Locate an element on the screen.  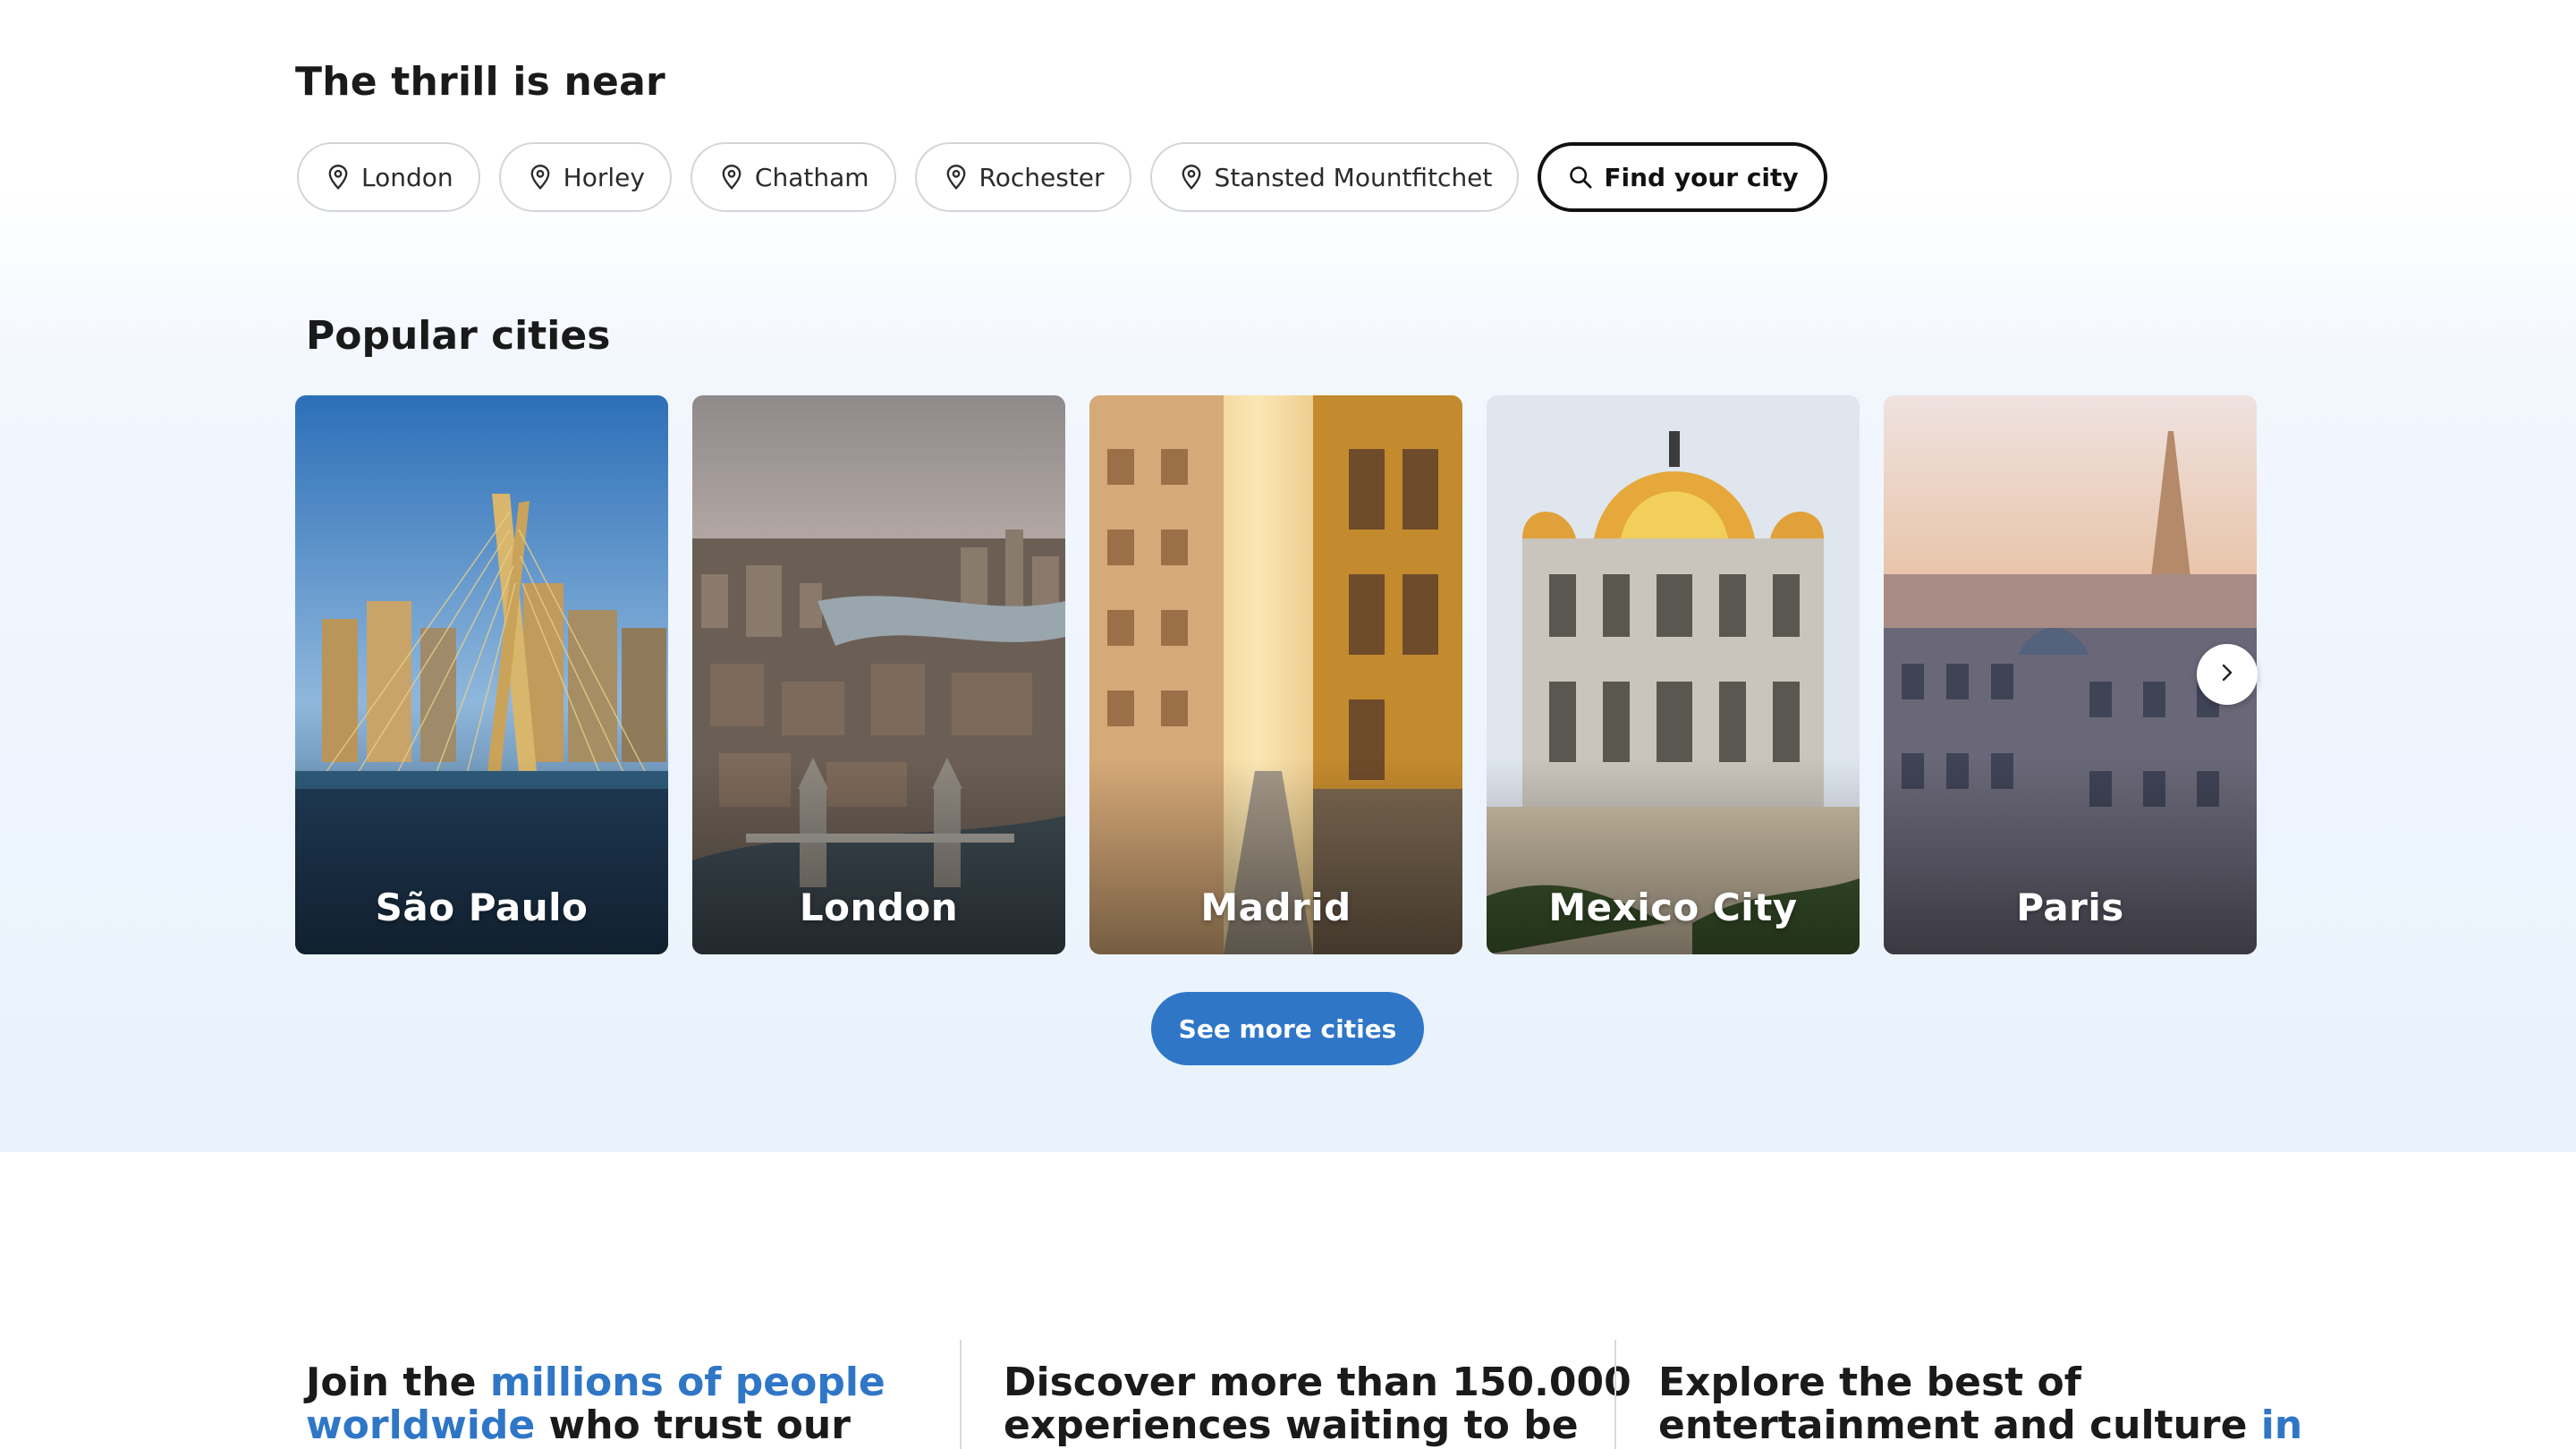
city-card-name: Mexico City is located at coordinates (1673, 907).